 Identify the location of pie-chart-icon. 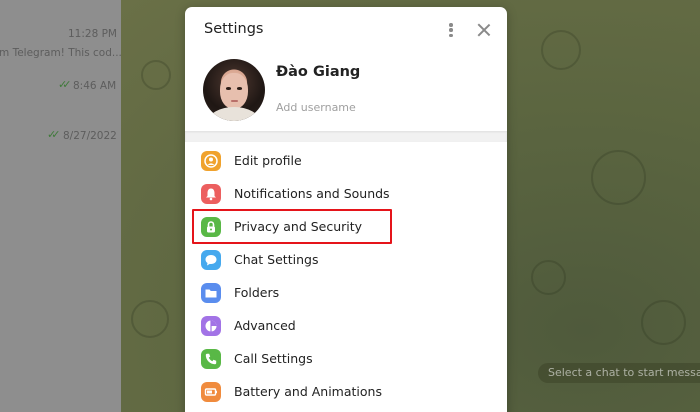
(211, 326).